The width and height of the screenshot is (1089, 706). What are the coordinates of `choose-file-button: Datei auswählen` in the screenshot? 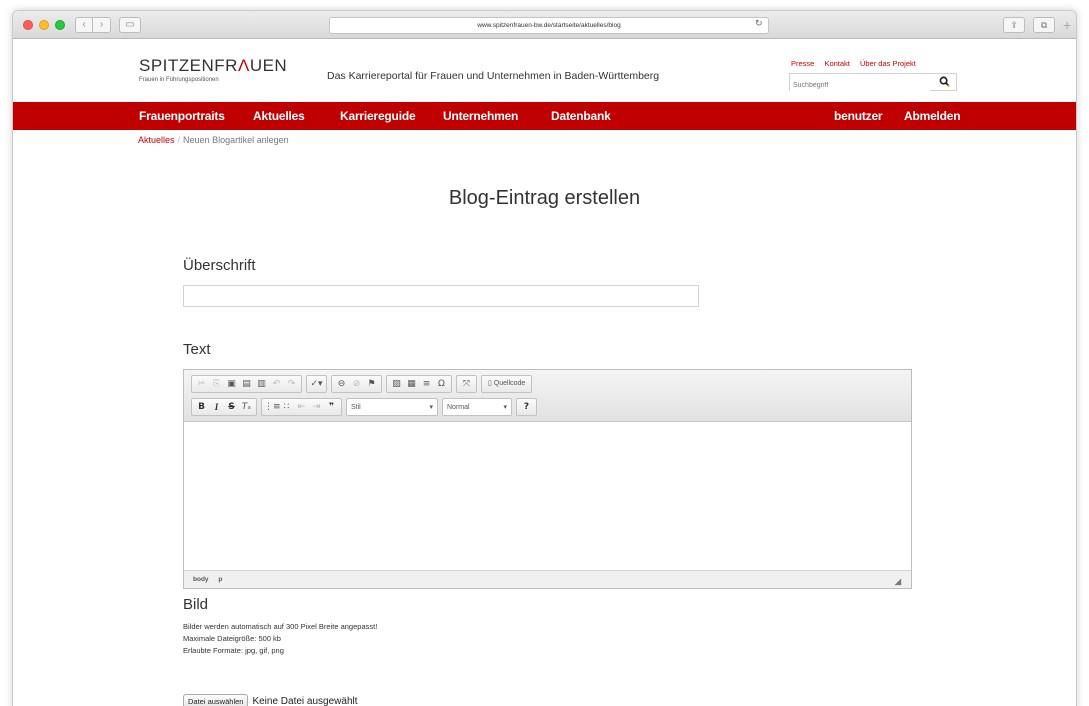 It's located at (216, 700).